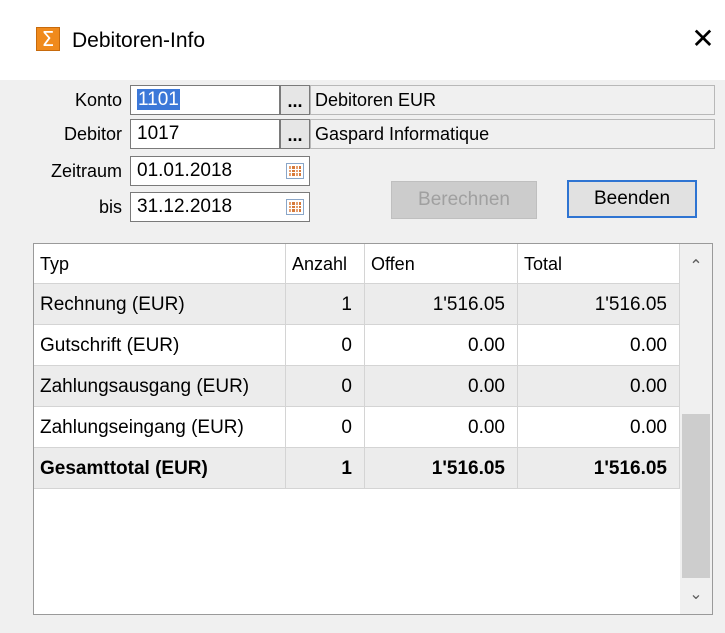  Describe the element at coordinates (110, 207) in the screenshot. I see `bis-label: bis` at that location.